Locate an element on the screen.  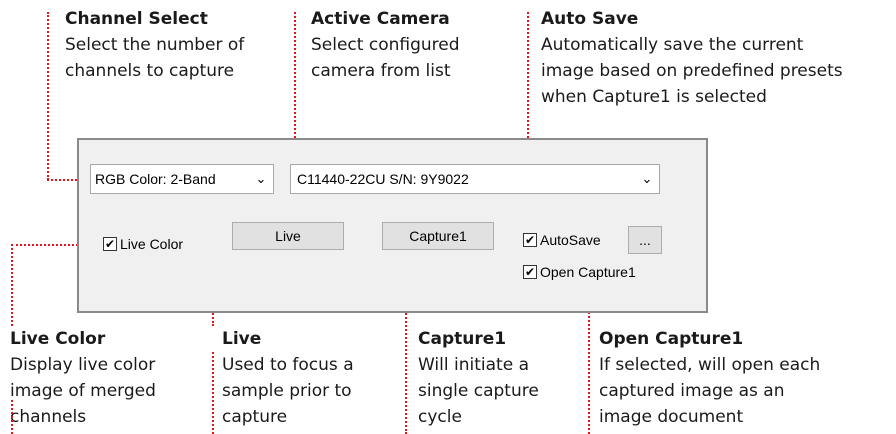
callout-title: Channel Select is located at coordinates (136, 19).